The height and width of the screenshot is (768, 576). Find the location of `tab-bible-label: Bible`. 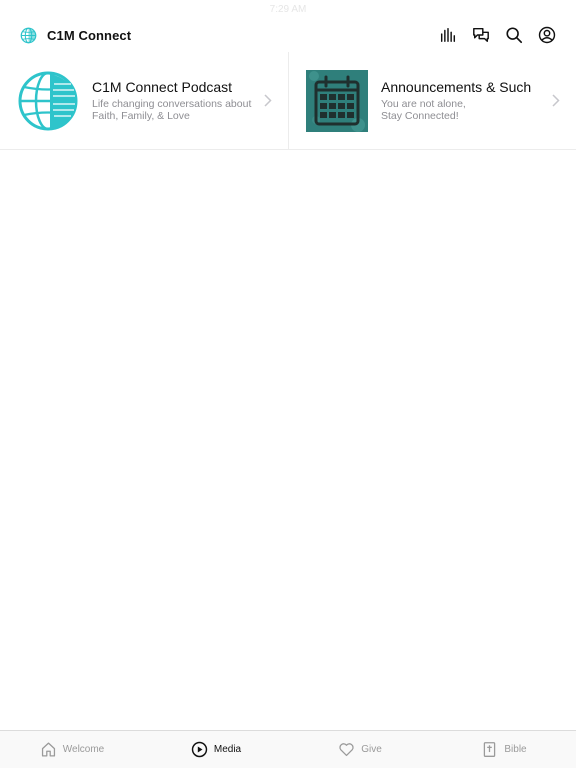

tab-bible-label: Bible is located at coordinates (515, 749).